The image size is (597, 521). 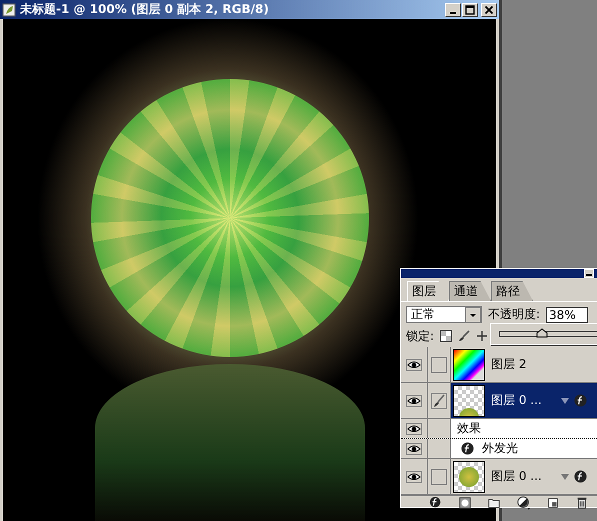 I want to click on lock-transparency-icon, so click(x=446, y=336).